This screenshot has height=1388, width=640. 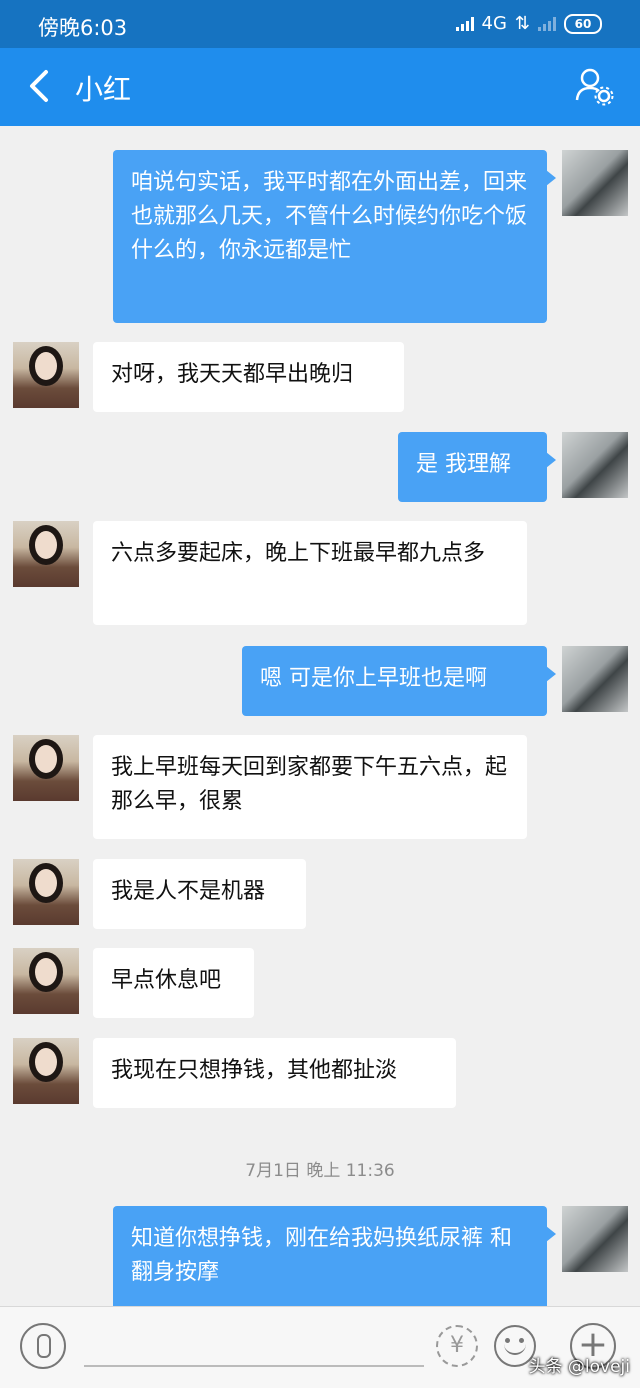 I want to click on watermark: 头条 @loveji, so click(x=579, y=1367).